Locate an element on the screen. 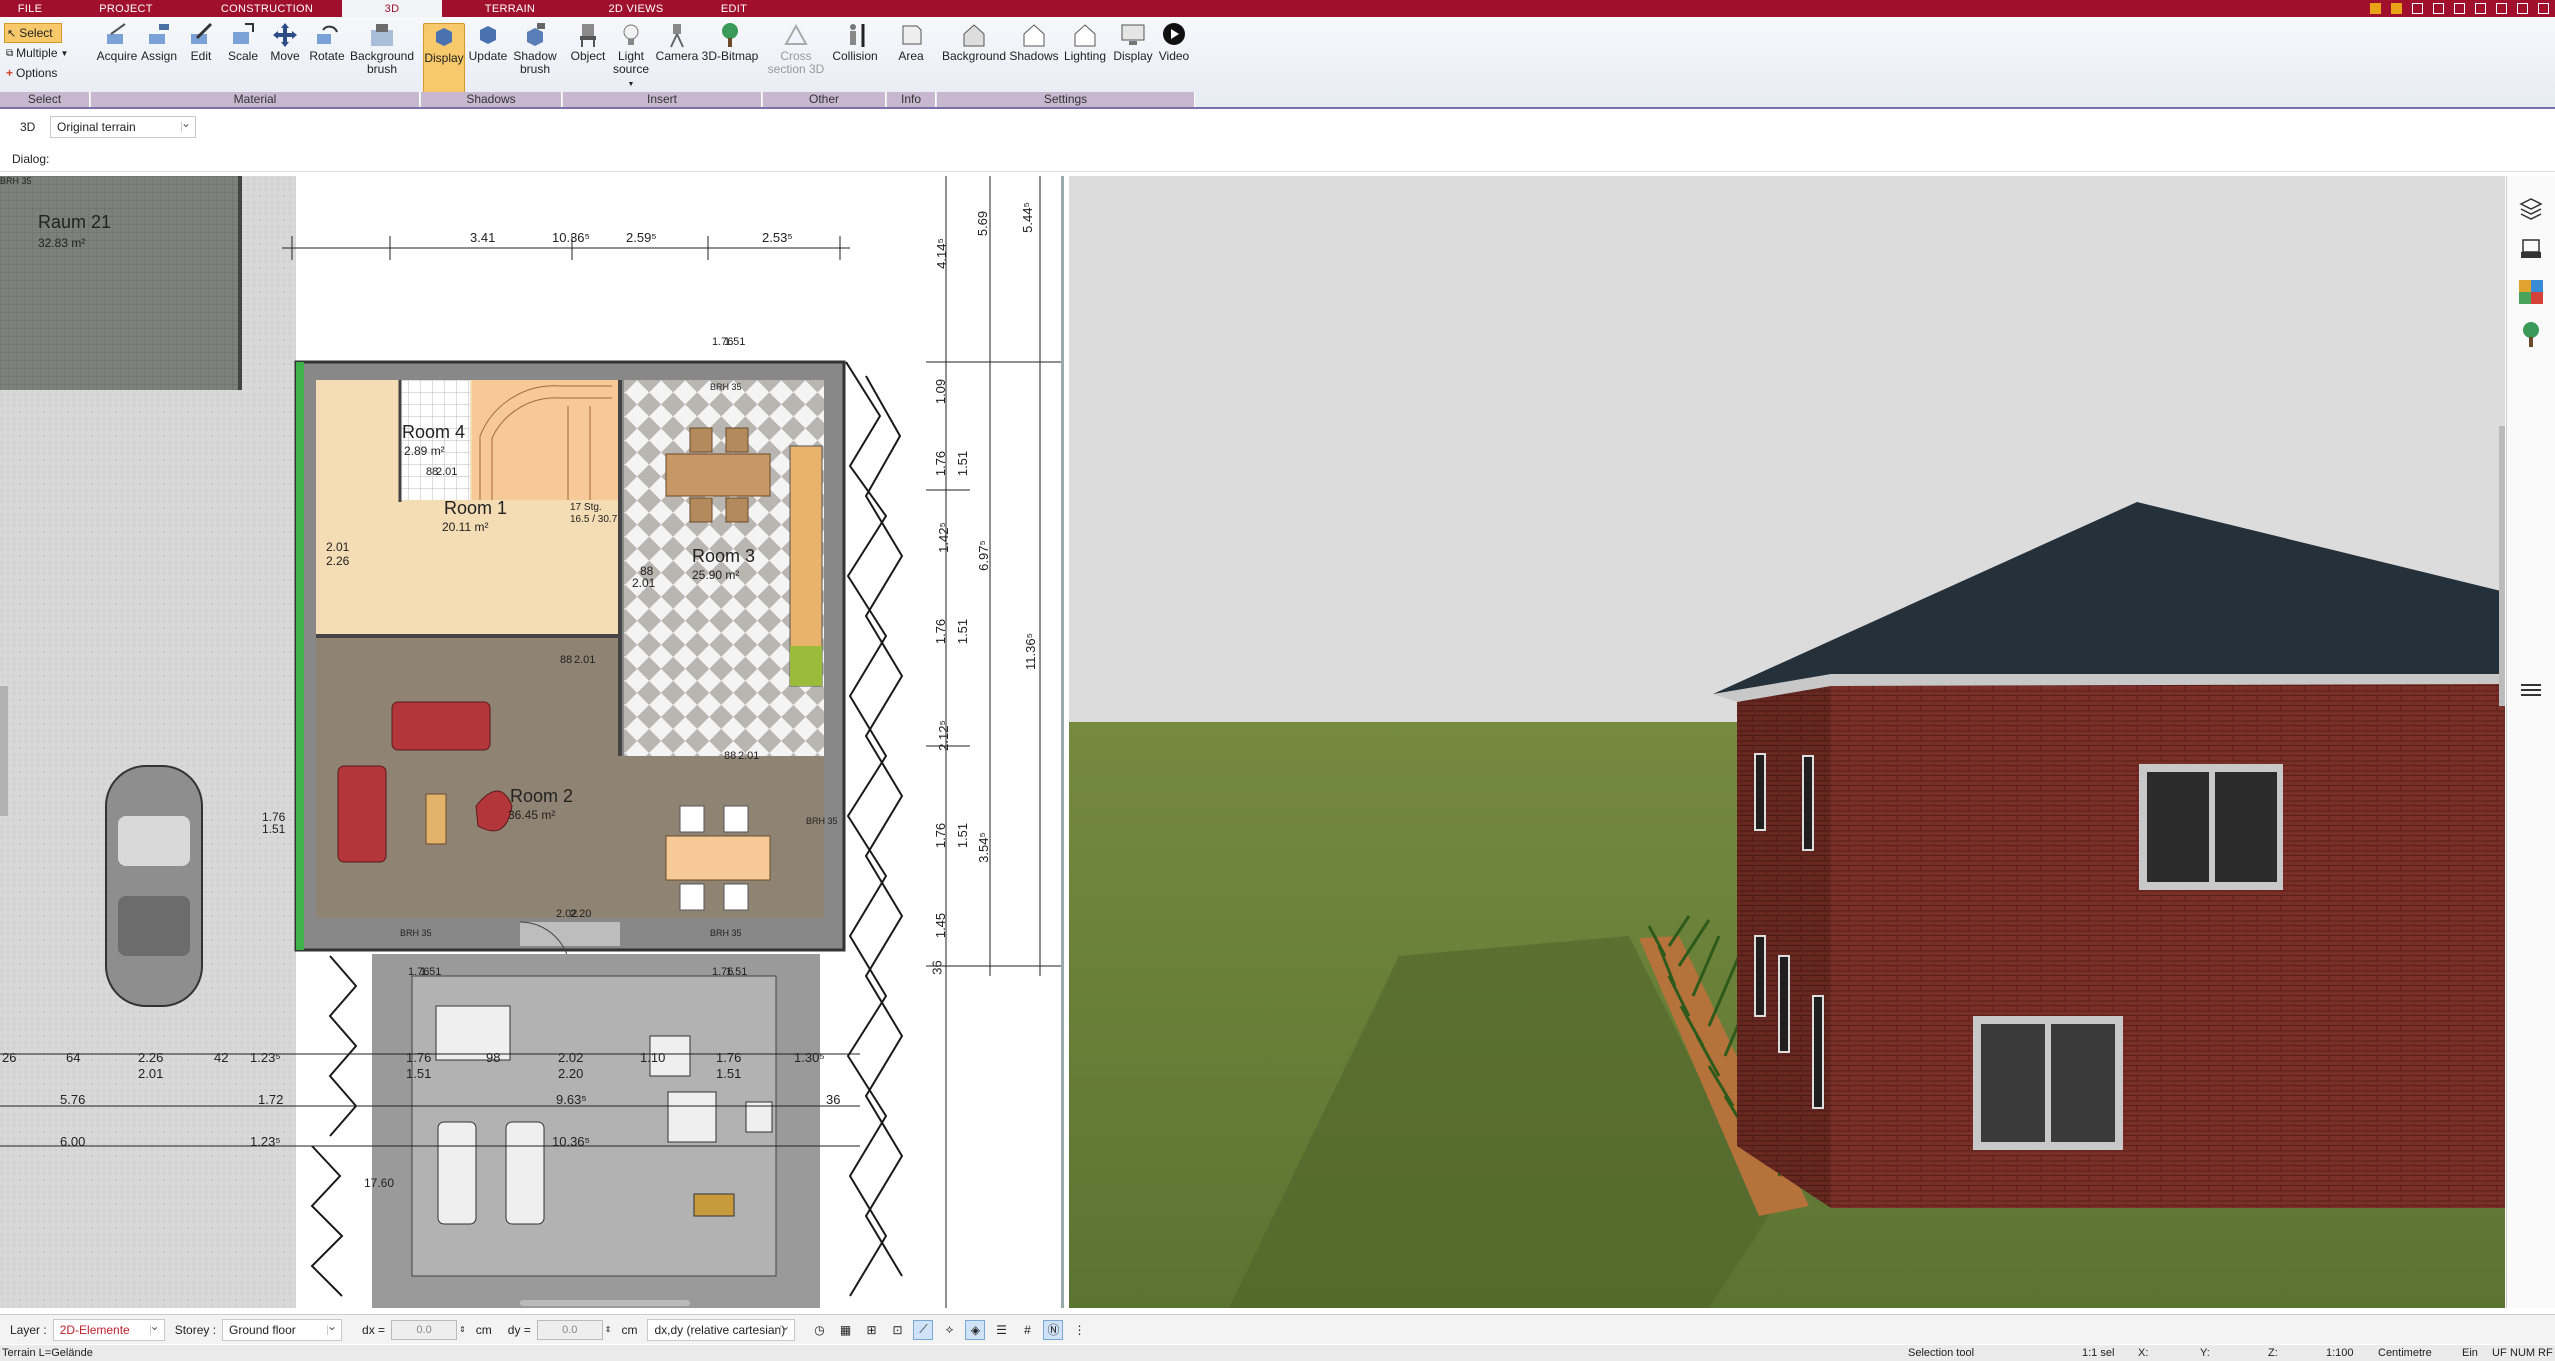  active-tool: Selection tool is located at coordinates (1941, 1353).